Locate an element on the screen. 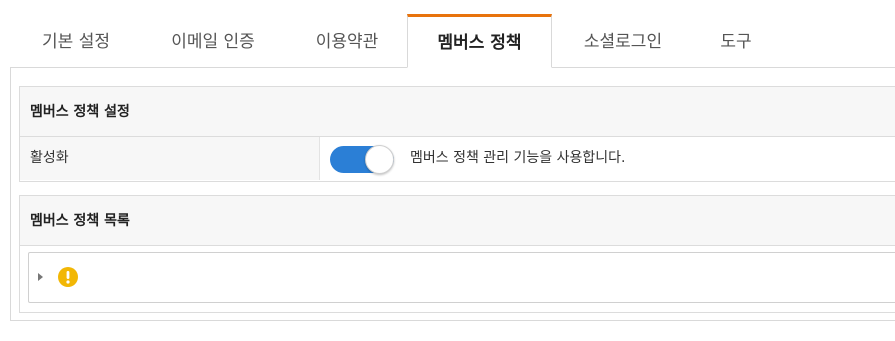 Image resolution: width=895 pixels, height=341 pixels. warning-icon is located at coordinates (68, 277).